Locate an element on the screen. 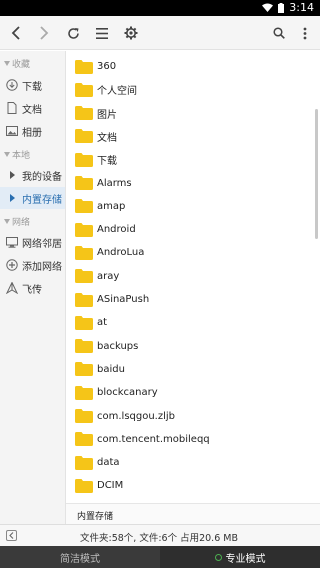 Image resolution: width=320 pixels, height=568 pixels. list-item: 文档 is located at coordinates (191, 136).